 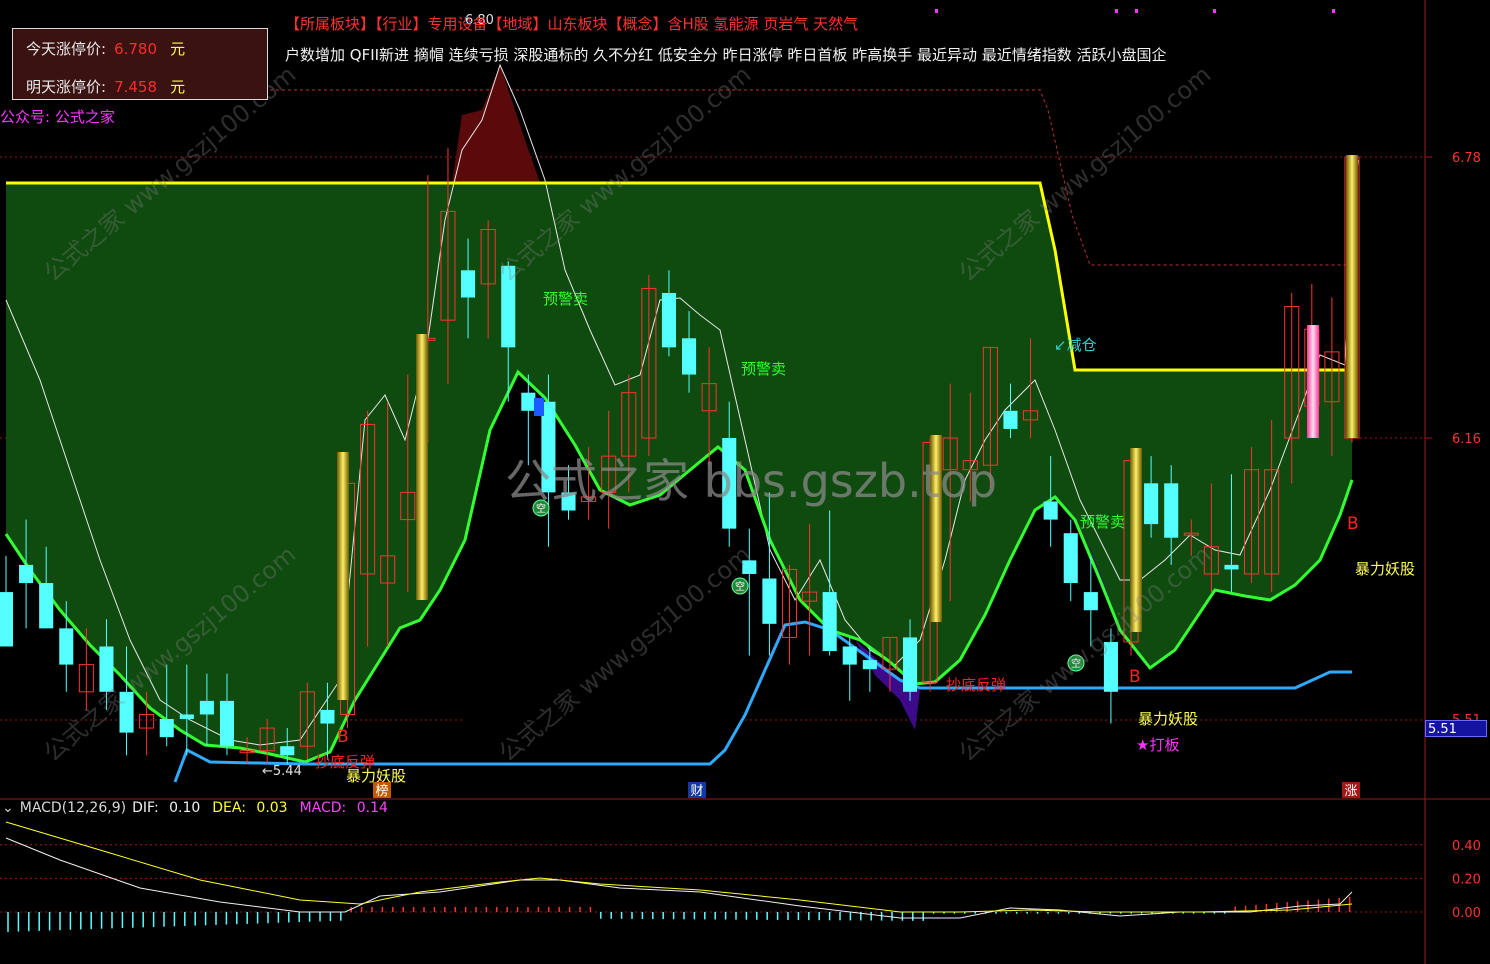 I want to click on today-limit-row: 今天涨停价: 6.780 元, so click(x=105, y=48).